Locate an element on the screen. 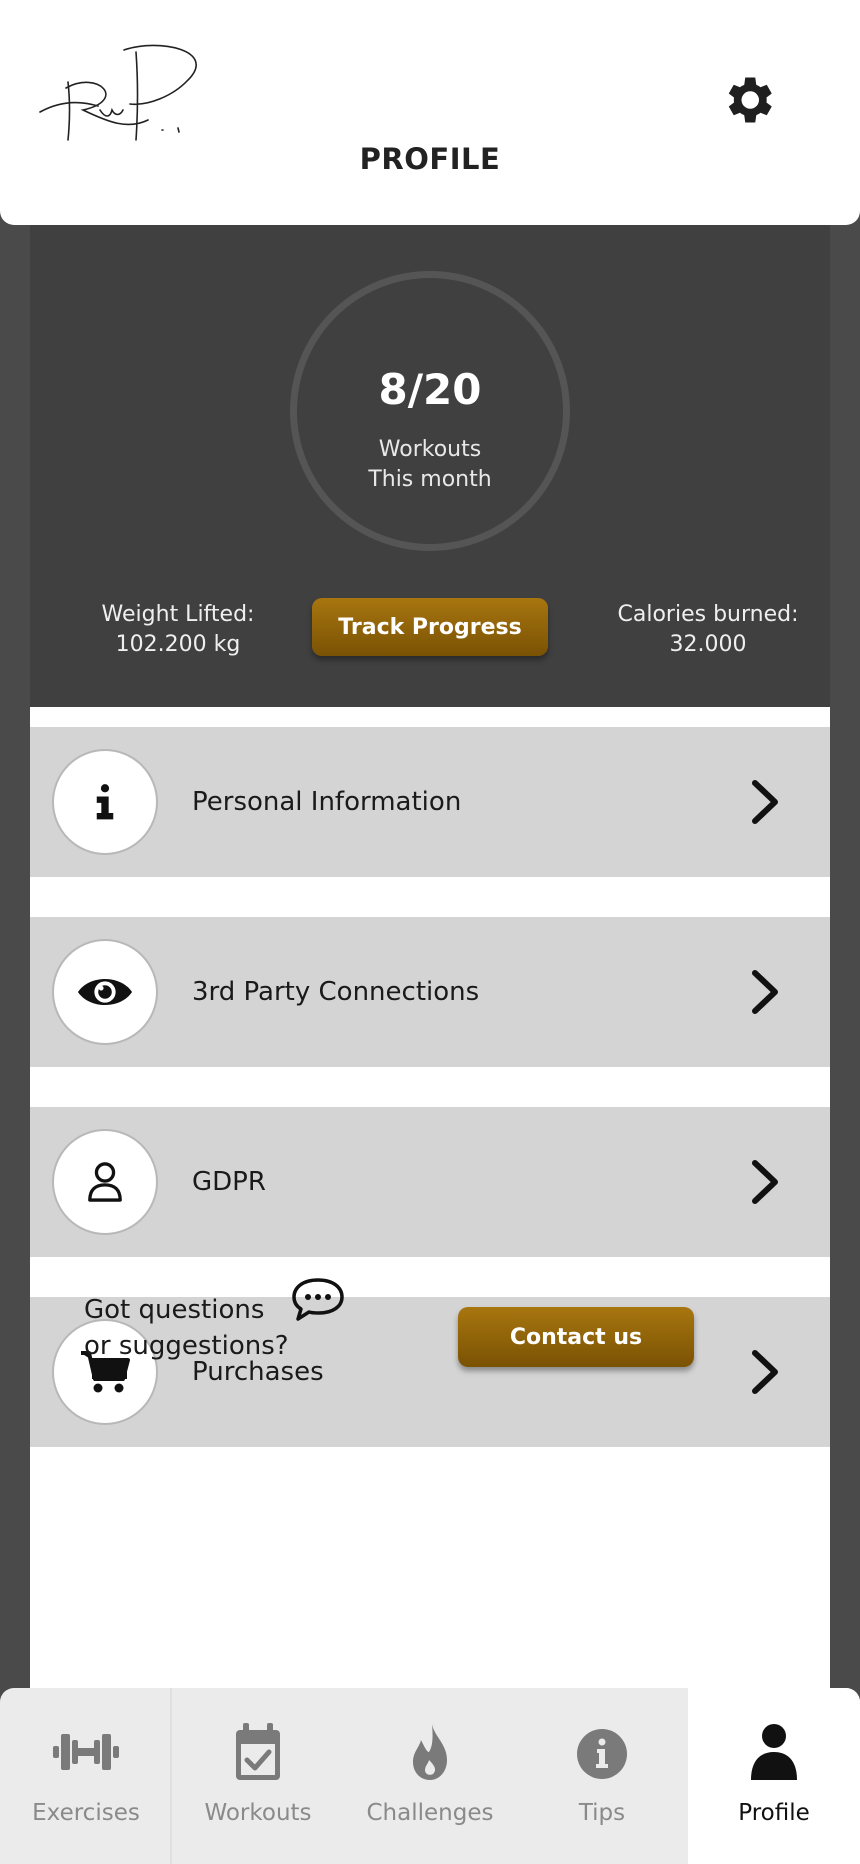 The height and width of the screenshot is (1864, 860). settings-button is located at coordinates (748, 100).